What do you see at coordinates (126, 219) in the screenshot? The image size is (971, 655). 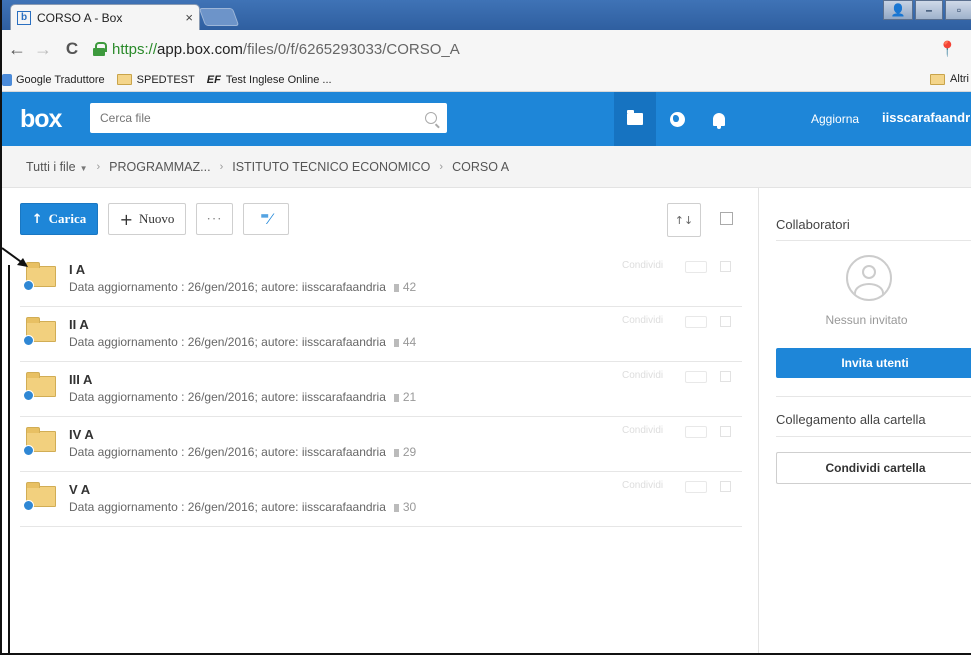 I see `plus-icon: +` at bounding box center [126, 219].